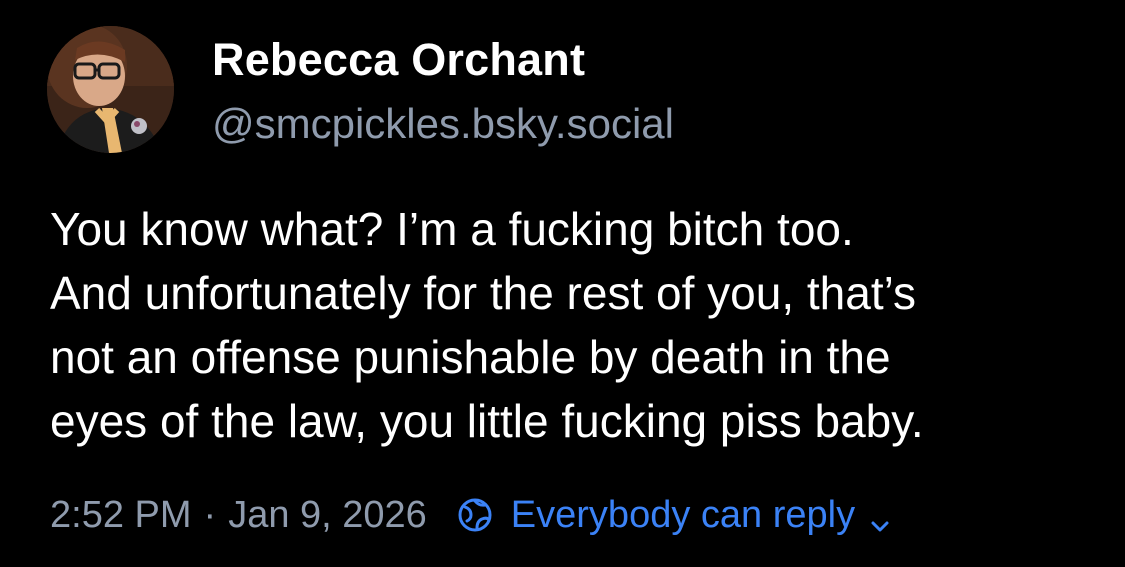  I want to click on author-handle: @smcpickles.bsky.social, so click(443, 124).